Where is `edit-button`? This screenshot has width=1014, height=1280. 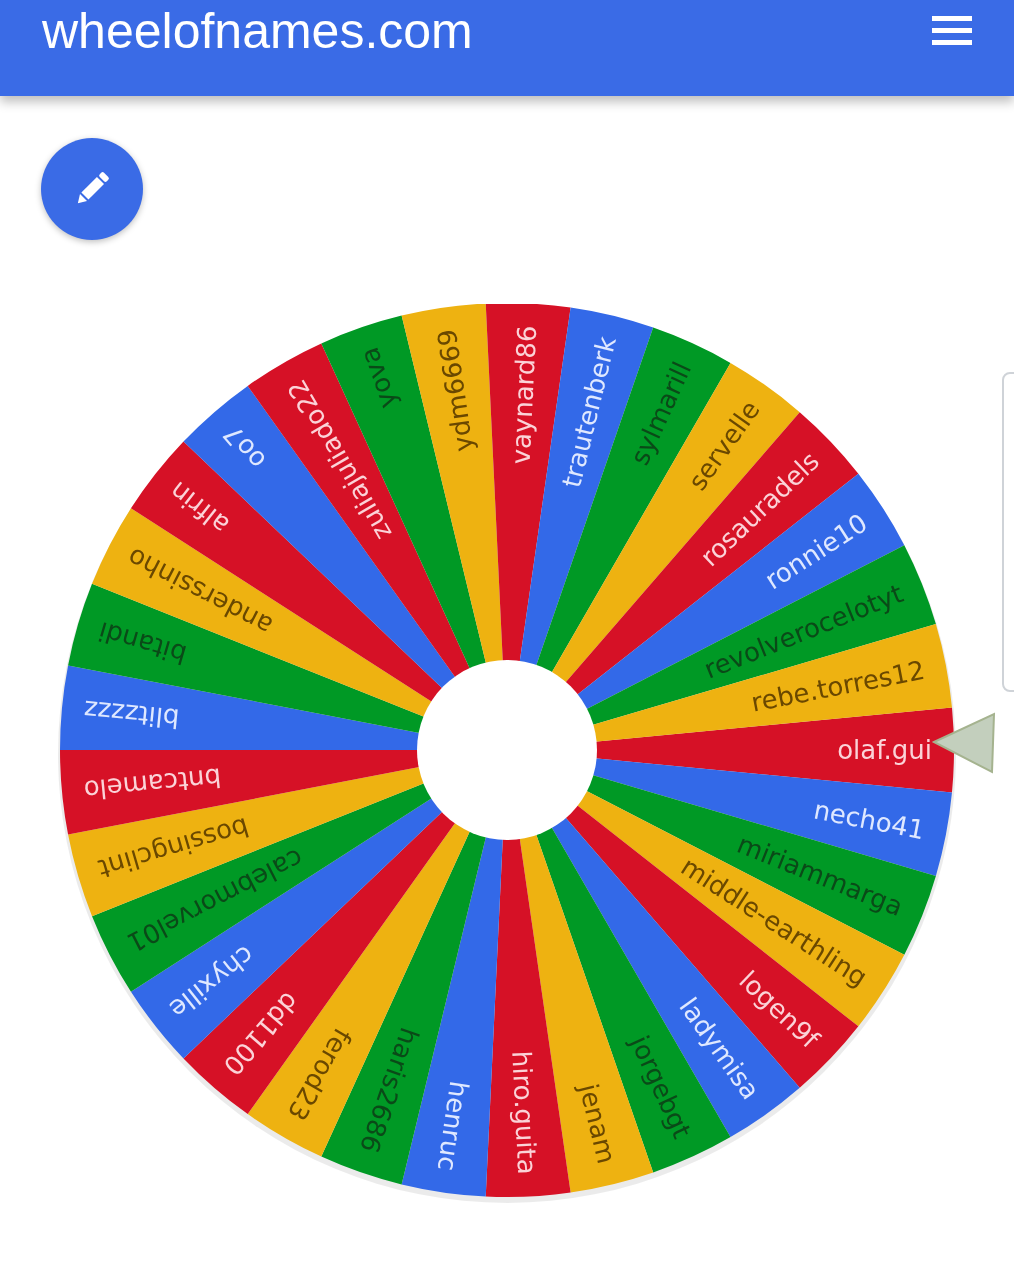 edit-button is located at coordinates (92, 189).